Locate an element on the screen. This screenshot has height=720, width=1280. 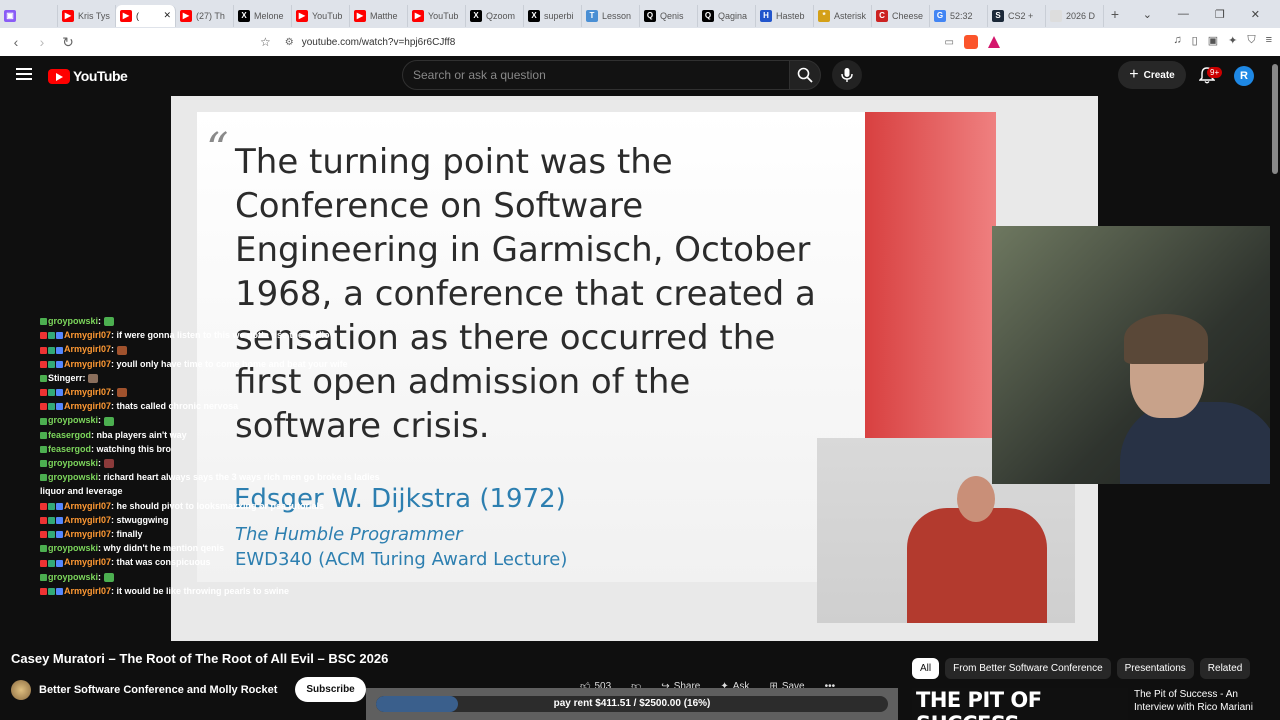
search-box is located at coordinates (596, 75).